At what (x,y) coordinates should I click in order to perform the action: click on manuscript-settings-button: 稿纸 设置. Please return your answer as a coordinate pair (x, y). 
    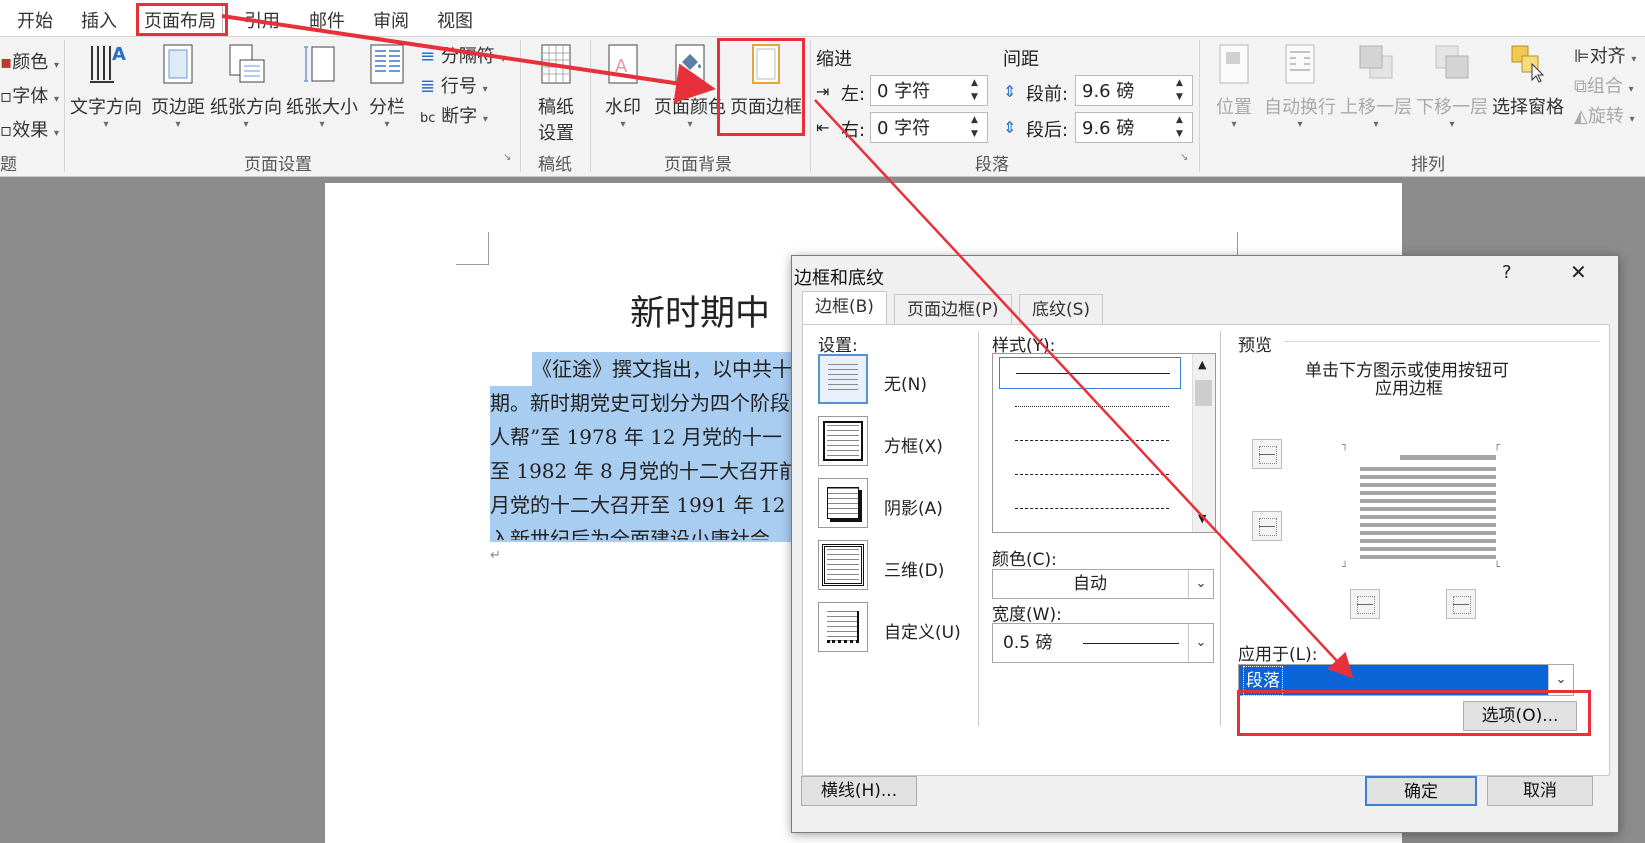
    Looking at the image, I should click on (556, 93).